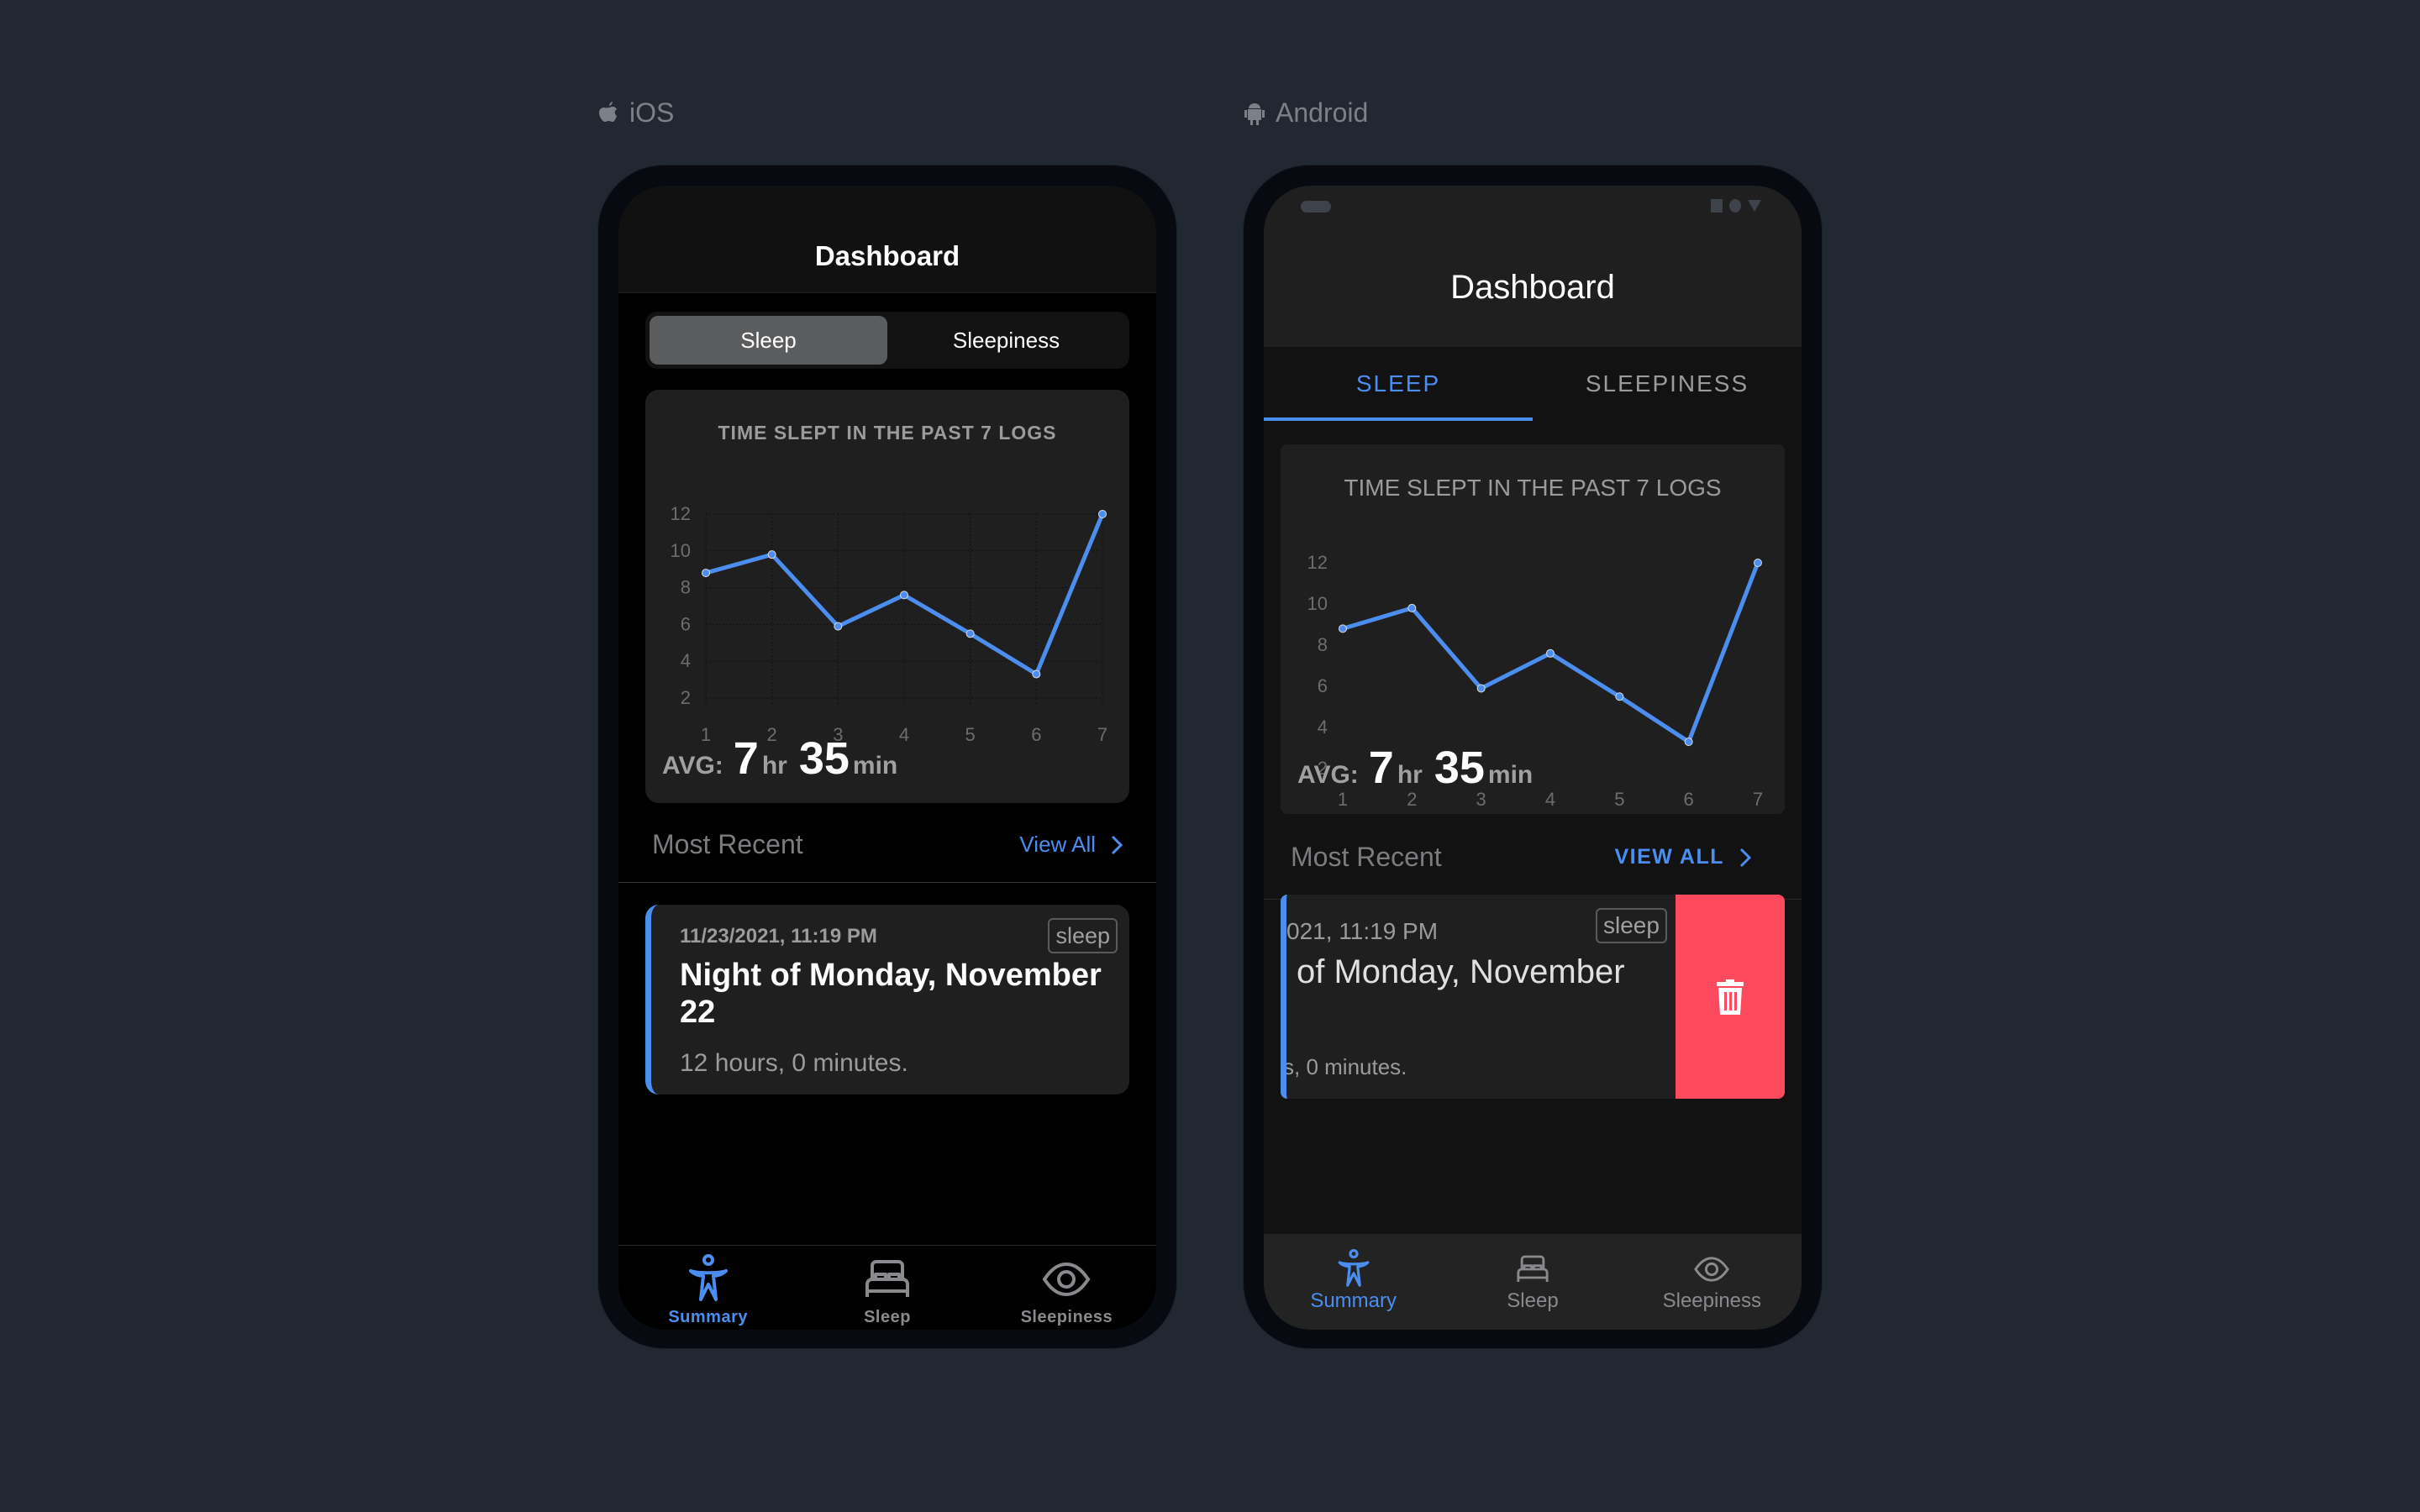 The height and width of the screenshot is (1512, 2420). Describe the element at coordinates (1735, 206) in the screenshot. I see `circle-icon` at that location.